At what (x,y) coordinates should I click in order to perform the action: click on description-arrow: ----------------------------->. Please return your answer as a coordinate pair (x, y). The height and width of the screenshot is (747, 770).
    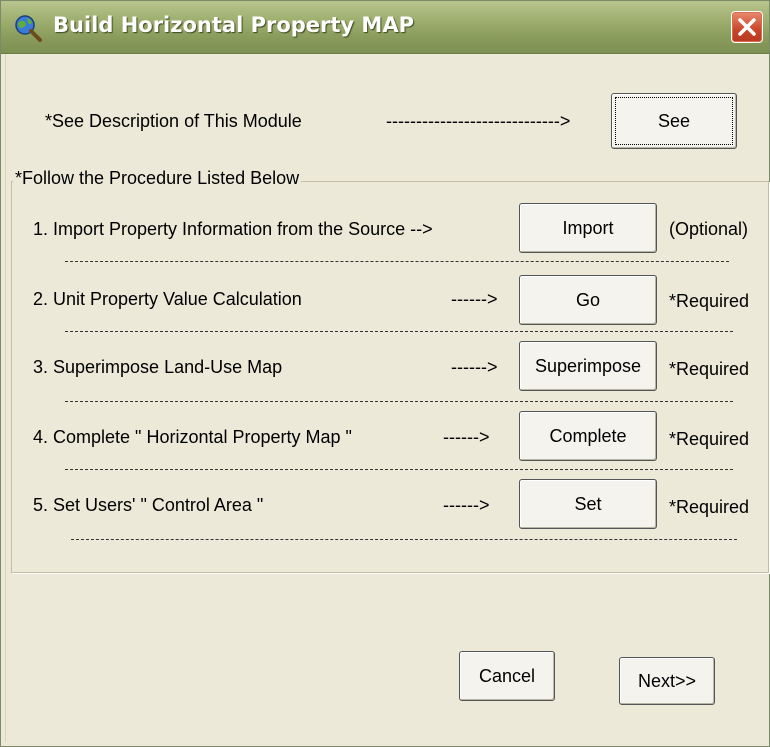
    Looking at the image, I should click on (478, 121).